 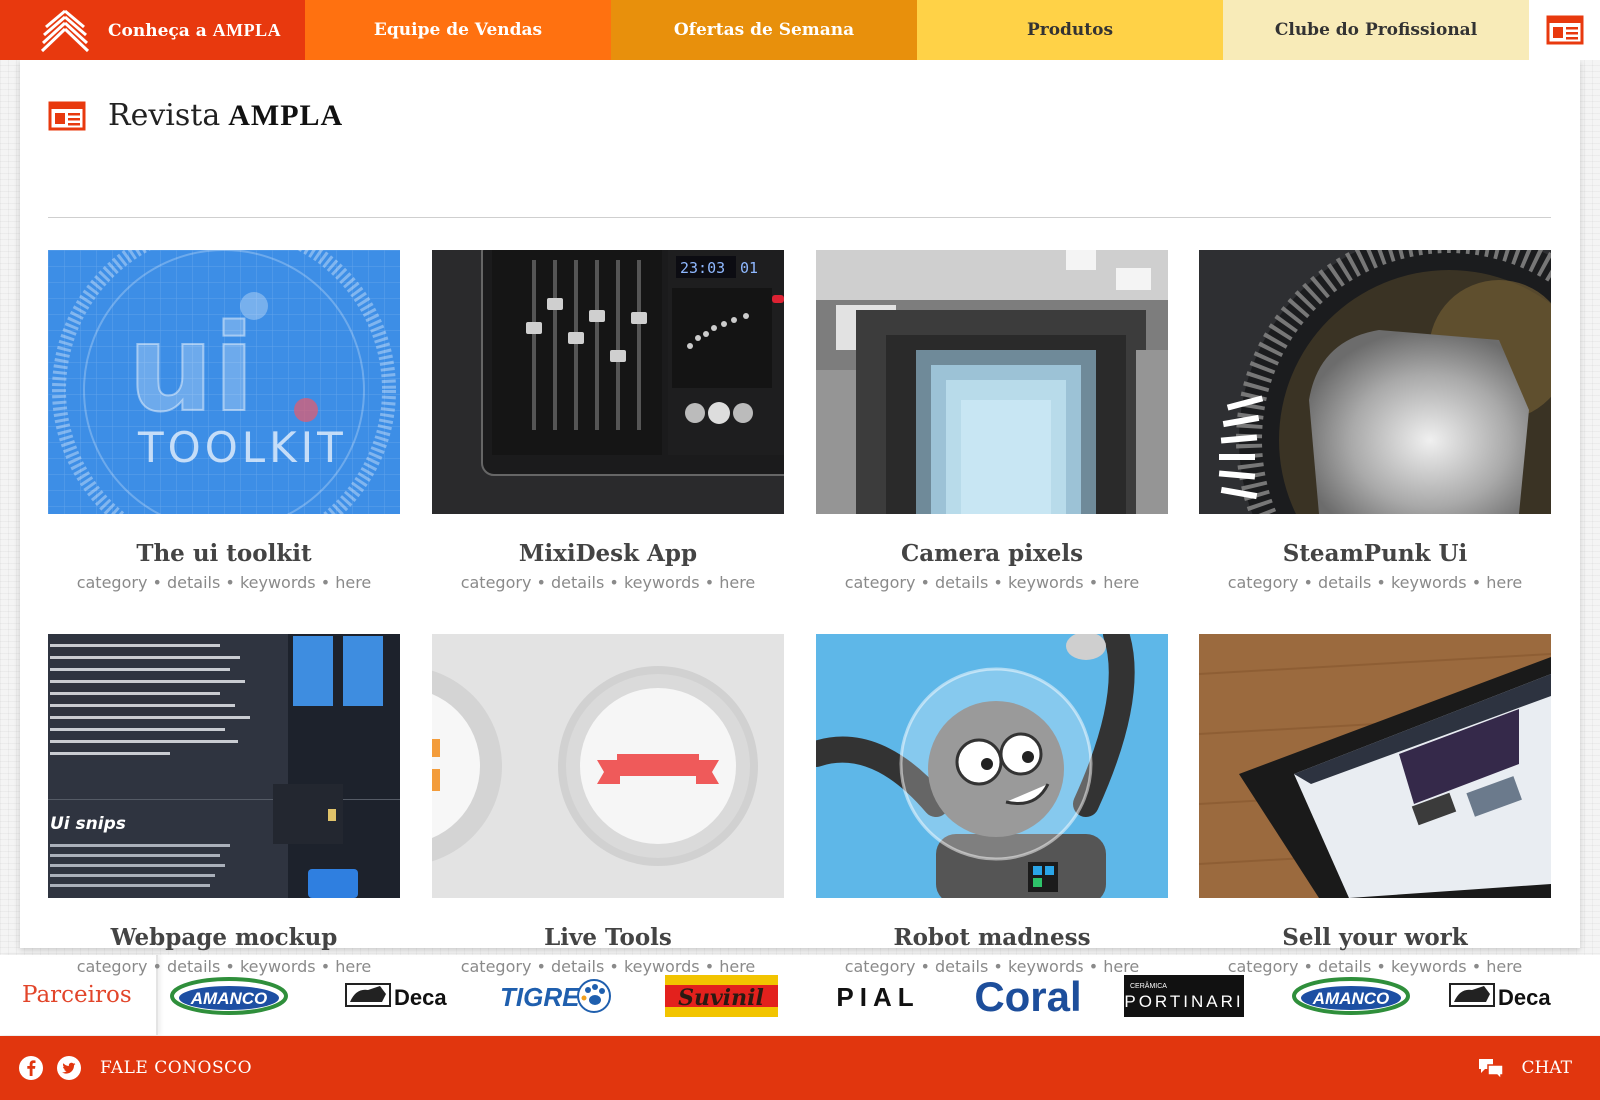 I want to click on partner-logo-coral: Coral, so click(x=1028, y=996).